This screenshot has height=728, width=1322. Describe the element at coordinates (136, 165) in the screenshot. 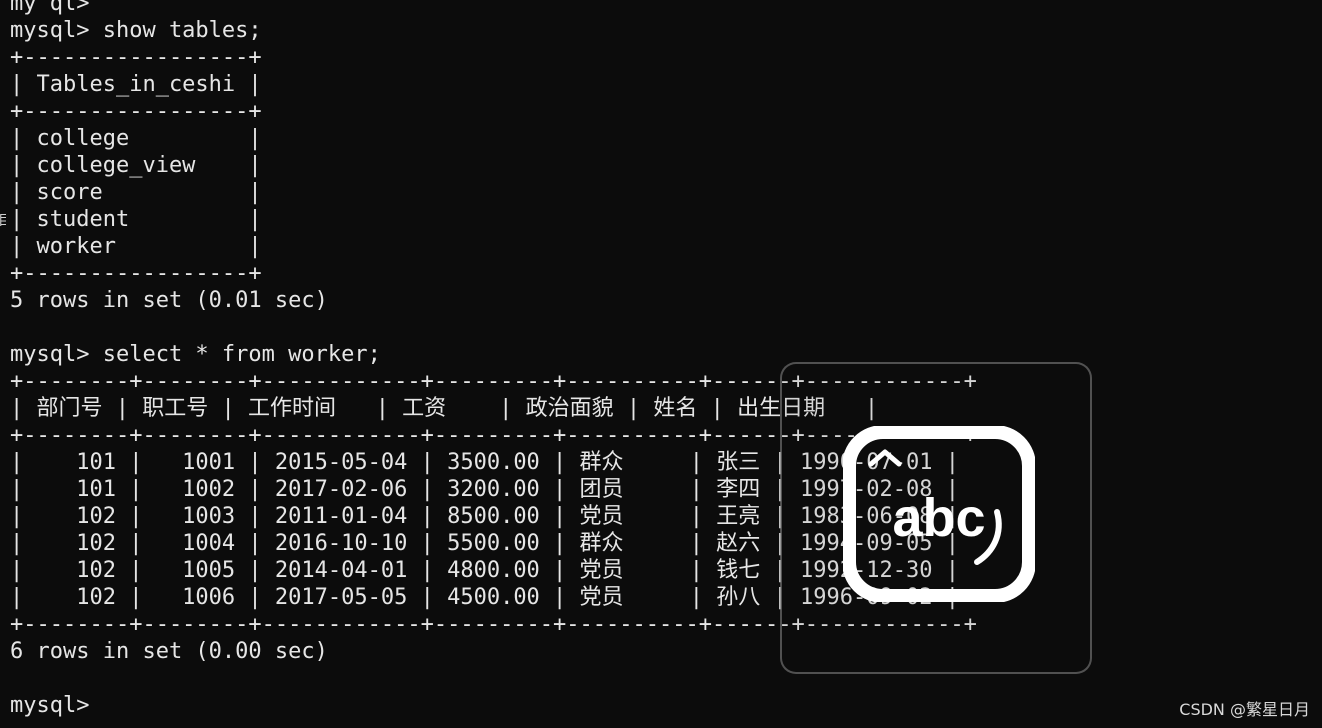

I see `table-row: | college_view |` at that location.